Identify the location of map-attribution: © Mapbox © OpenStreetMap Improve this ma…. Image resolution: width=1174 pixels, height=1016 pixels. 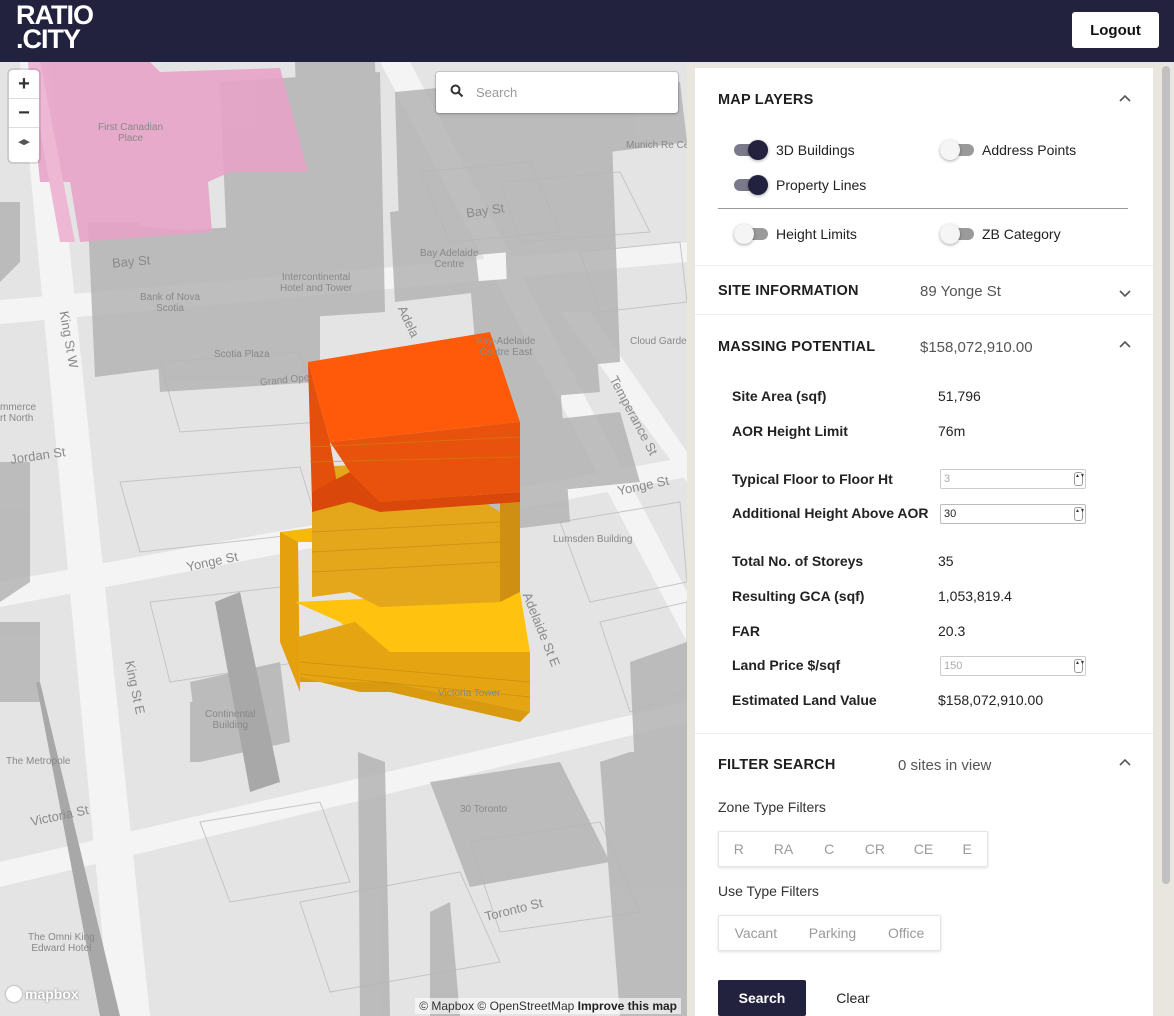
(548, 1006).